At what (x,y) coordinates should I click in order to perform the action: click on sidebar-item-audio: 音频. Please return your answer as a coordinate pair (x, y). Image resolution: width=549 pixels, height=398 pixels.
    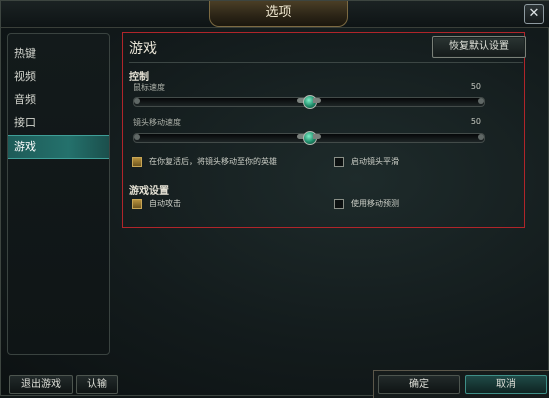
    Looking at the image, I should click on (58, 100).